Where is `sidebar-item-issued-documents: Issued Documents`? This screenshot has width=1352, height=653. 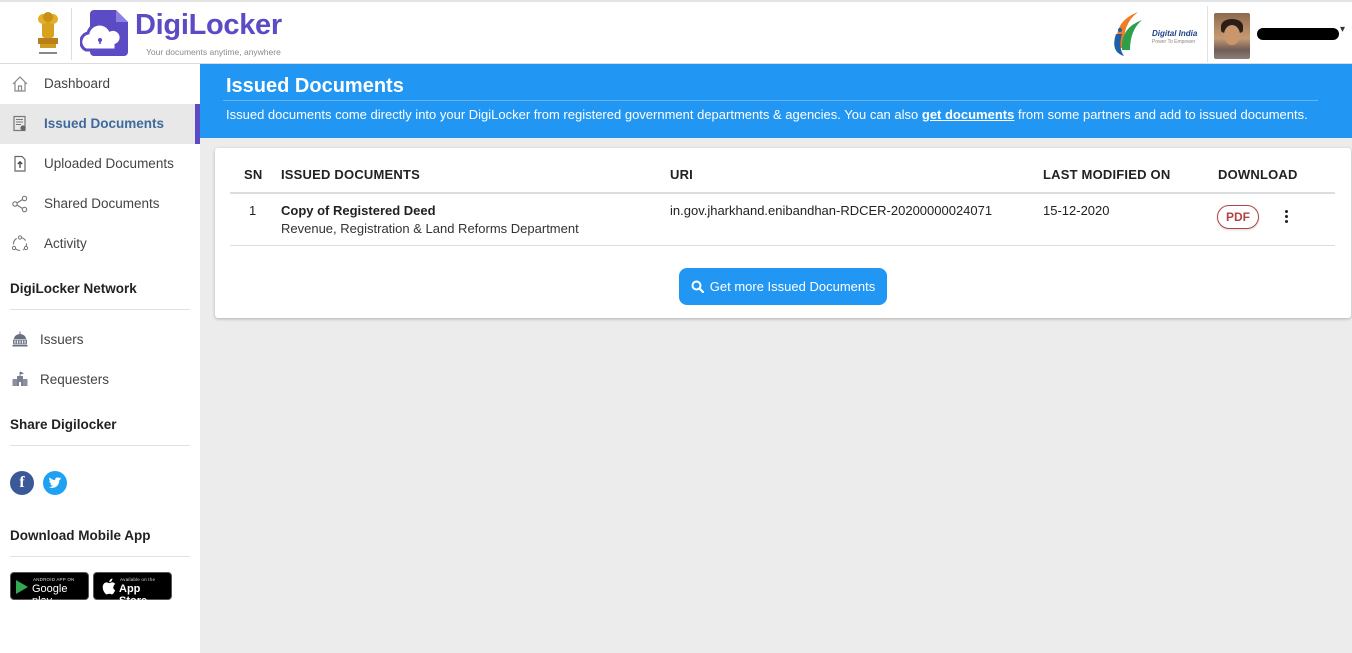 sidebar-item-issued-documents: Issued Documents is located at coordinates (100, 124).